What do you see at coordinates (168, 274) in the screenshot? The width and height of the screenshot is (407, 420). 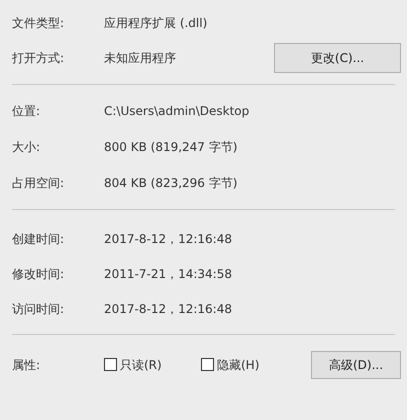 I see `field-value: 2011-7-21，14:34:58` at bounding box center [168, 274].